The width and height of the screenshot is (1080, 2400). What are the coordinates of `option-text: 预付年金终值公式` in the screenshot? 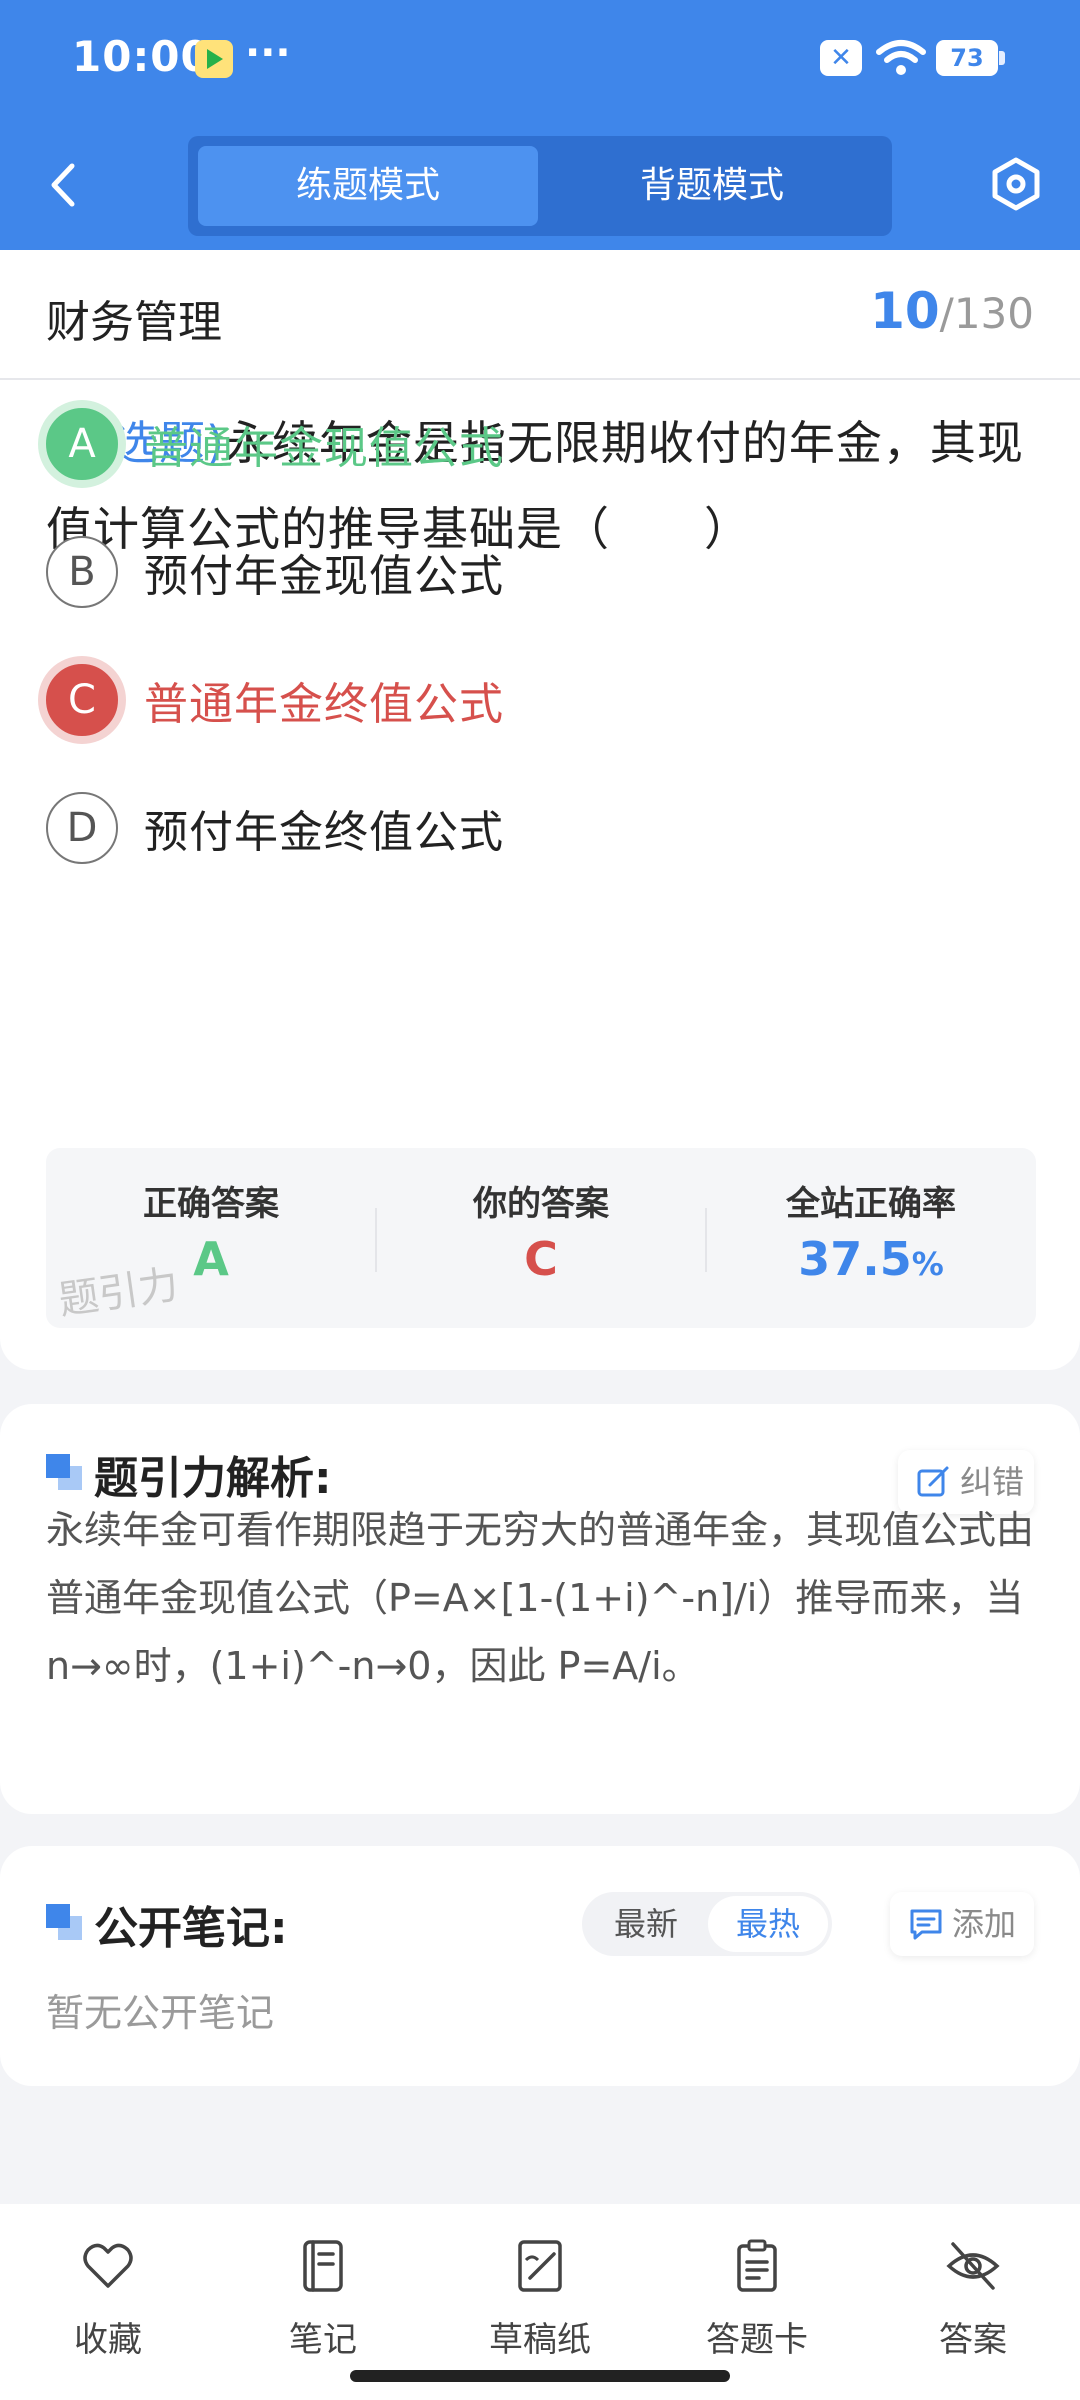 It's located at (324, 832).